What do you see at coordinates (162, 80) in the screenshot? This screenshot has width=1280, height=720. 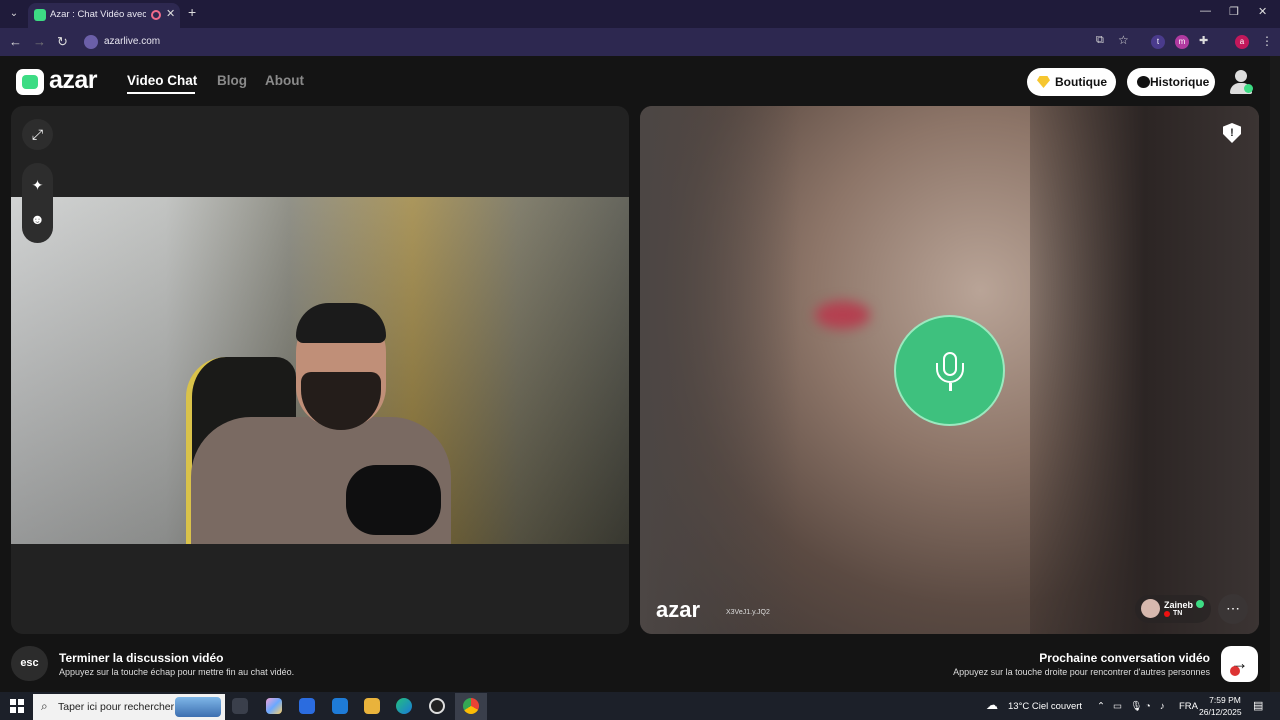 I see `nav-video-chat: Video Chat` at bounding box center [162, 80].